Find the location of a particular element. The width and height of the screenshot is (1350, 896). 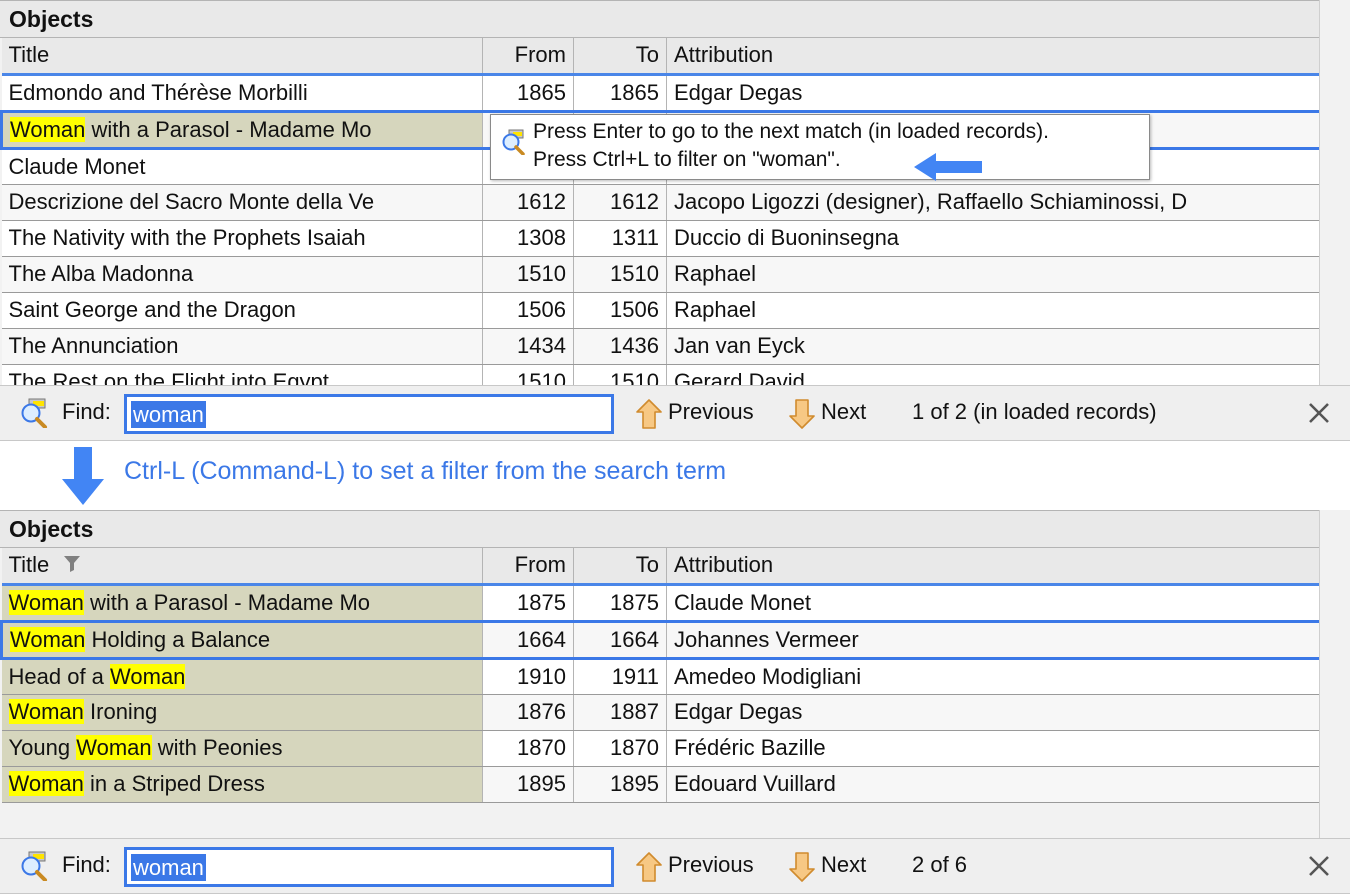

cell-from: 1895 is located at coordinates (528, 784).